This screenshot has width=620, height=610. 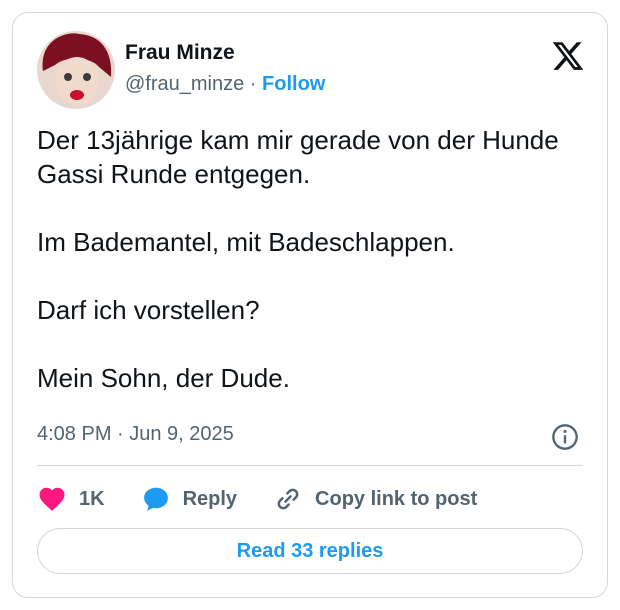 I want to click on author-handle: @frau_minze, so click(x=184, y=84).